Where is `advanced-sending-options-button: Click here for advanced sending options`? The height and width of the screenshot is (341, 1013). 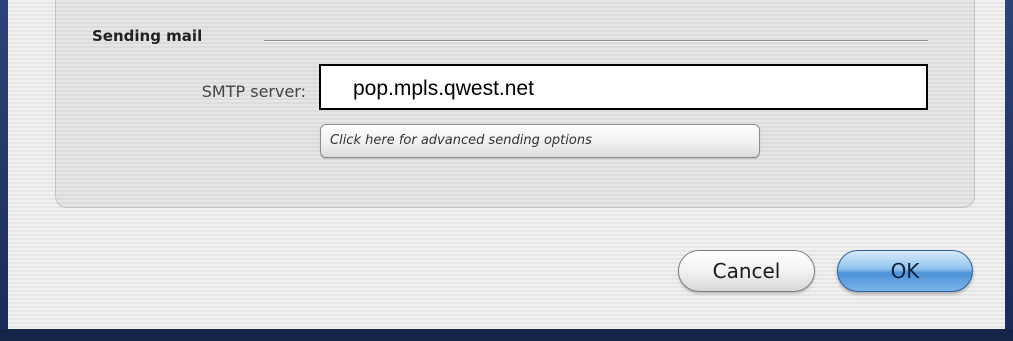 advanced-sending-options-button: Click here for advanced sending options is located at coordinates (540, 141).